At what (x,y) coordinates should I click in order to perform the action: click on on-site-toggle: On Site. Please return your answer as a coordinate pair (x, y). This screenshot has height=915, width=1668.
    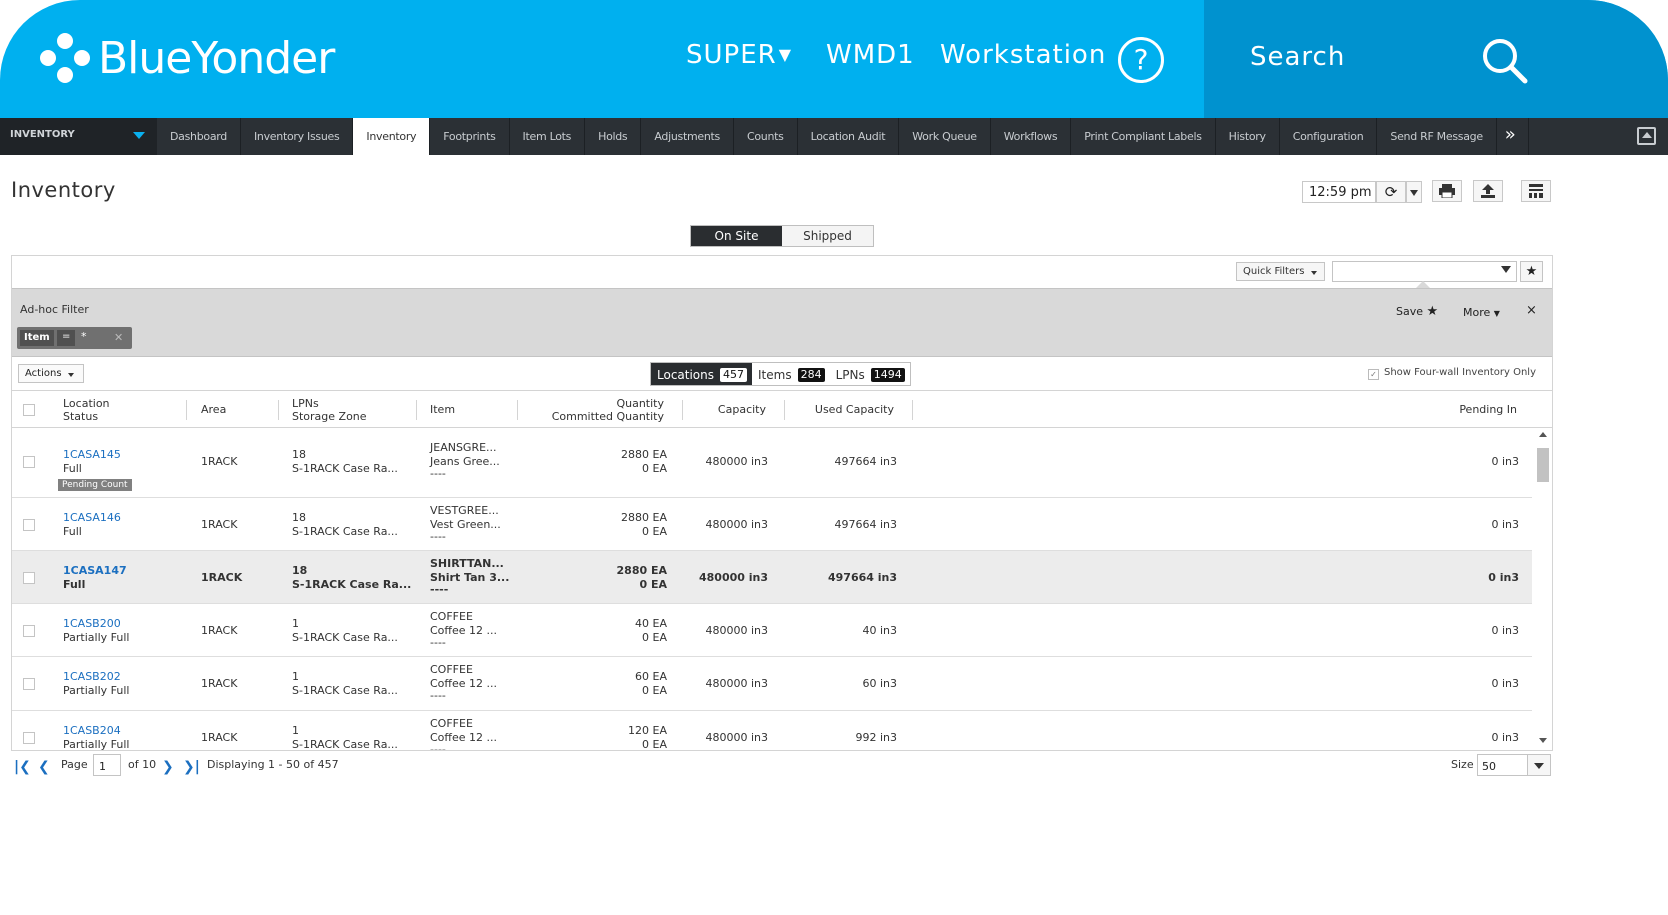
    Looking at the image, I should click on (736, 236).